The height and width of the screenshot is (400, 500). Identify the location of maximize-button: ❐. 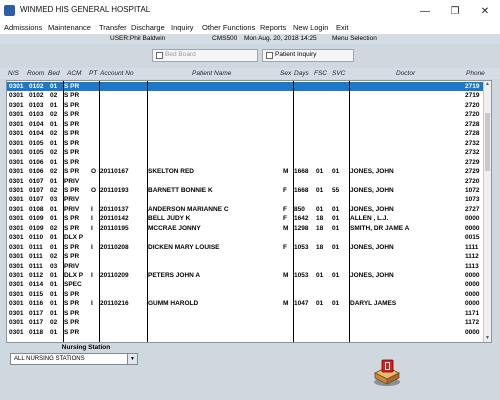
(455, 11).